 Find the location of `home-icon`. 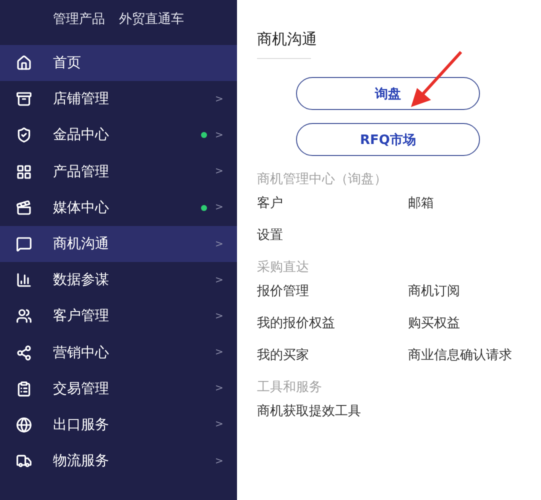

home-icon is located at coordinates (24, 63).